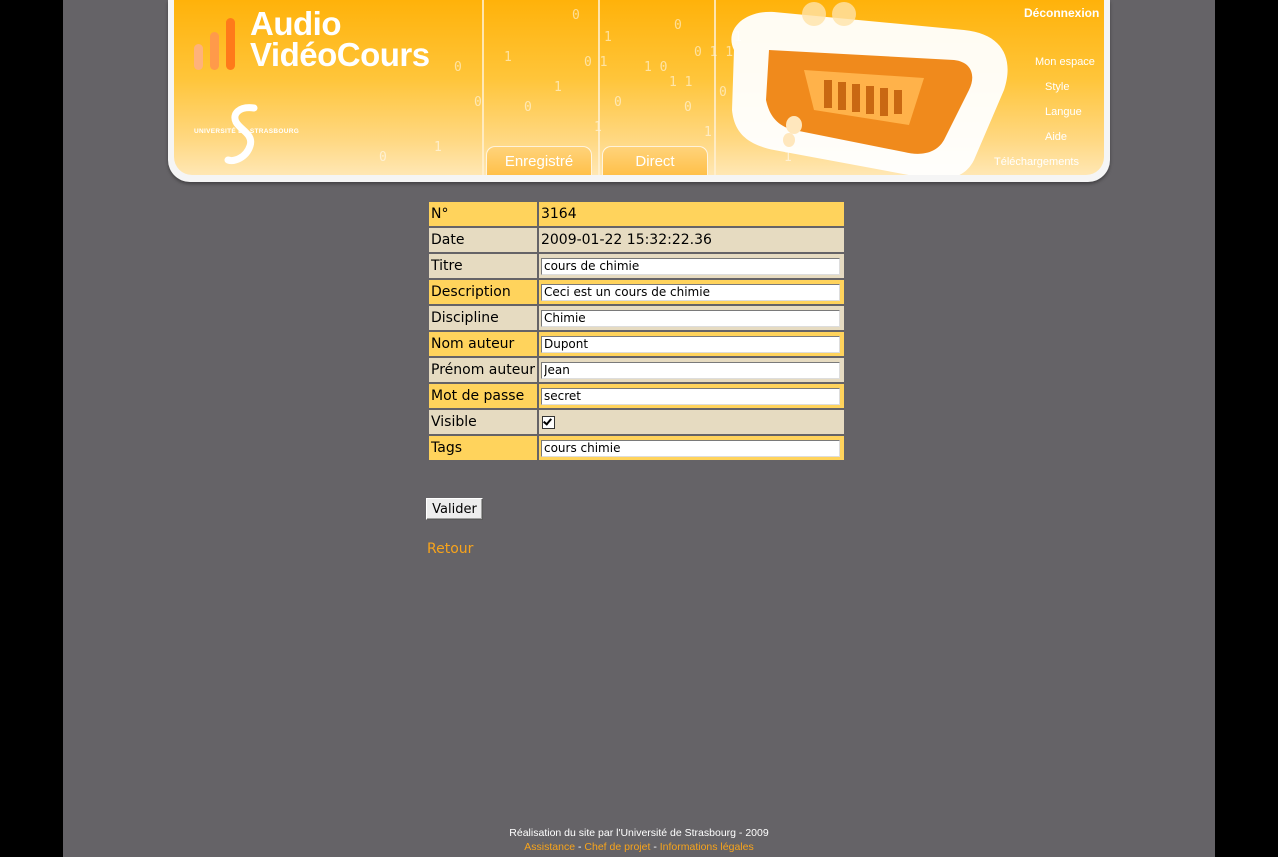 This screenshot has height=857, width=1278. I want to click on mot-de-passe-input, so click(690, 396).